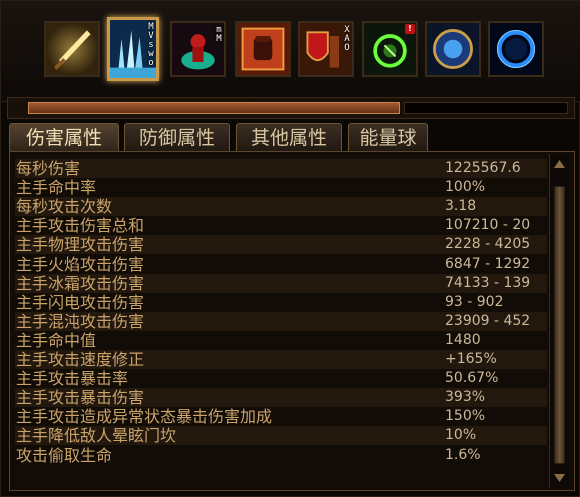 The height and width of the screenshot is (497, 580). I want to click on stat-row: 主手火焰攻击伤害 6847 - 1292, so click(281, 264).